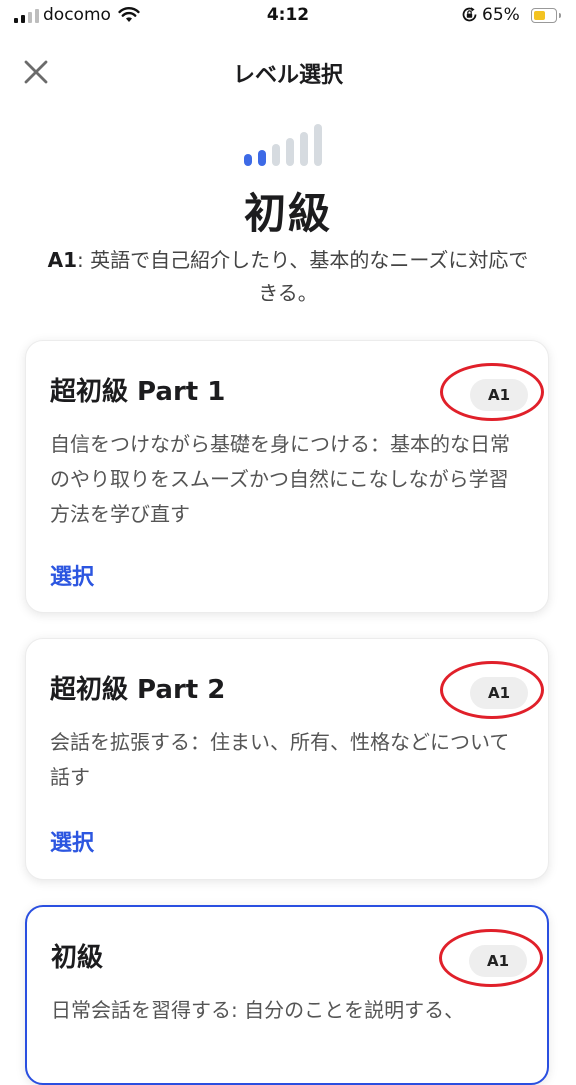 Image resolution: width=576 pixels, height=1085 pixels. What do you see at coordinates (280, 759) in the screenshot?
I see `course-description: 会話を拡張する：住まい、所有、性格などについて話す` at bounding box center [280, 759].